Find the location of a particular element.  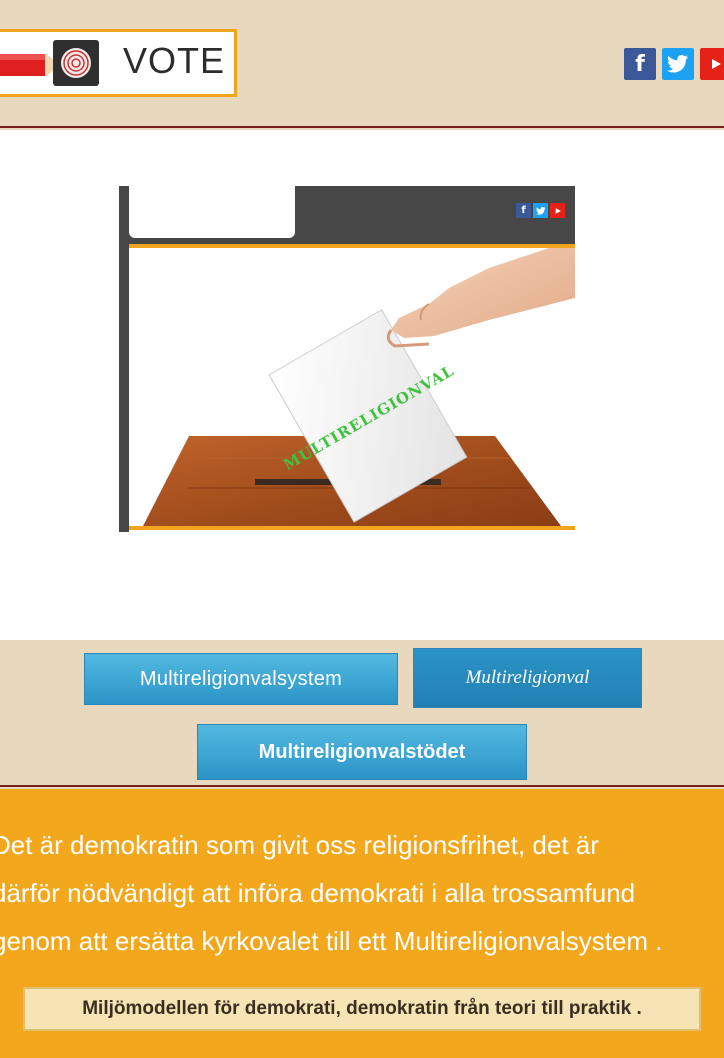

vote-logo: VOTE is located at coordinates (118, 63).